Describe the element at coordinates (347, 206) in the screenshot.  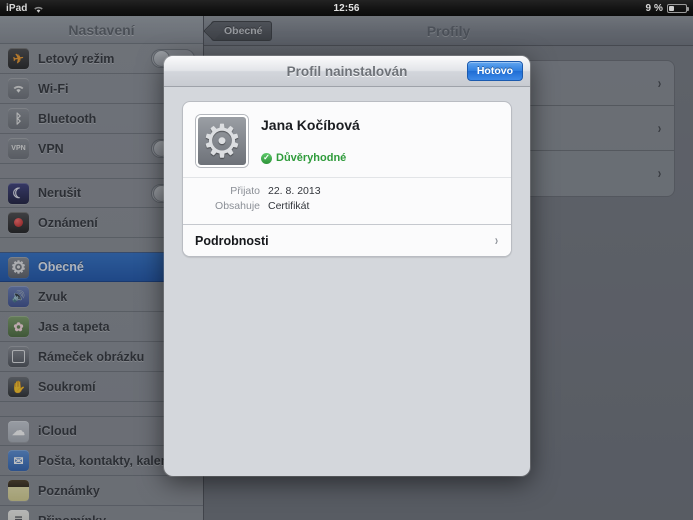
I see `meta-row: Obsahuje Certifikát` at that location.